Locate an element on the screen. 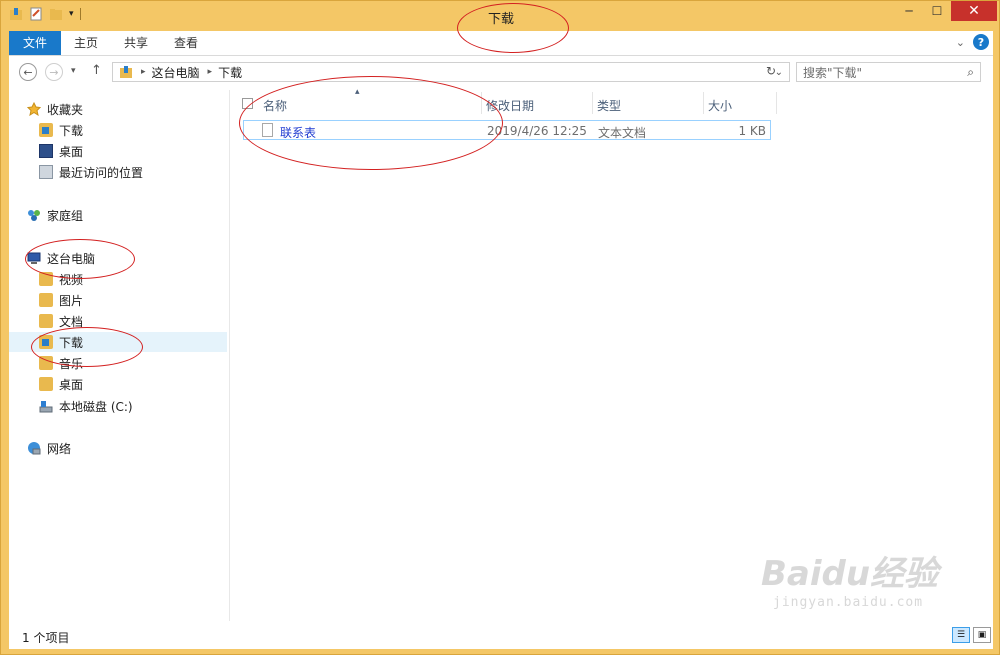 The width and height of the screenshot is (1000, 655). maximize-button: ☐ is located at coordinates (937, 11).